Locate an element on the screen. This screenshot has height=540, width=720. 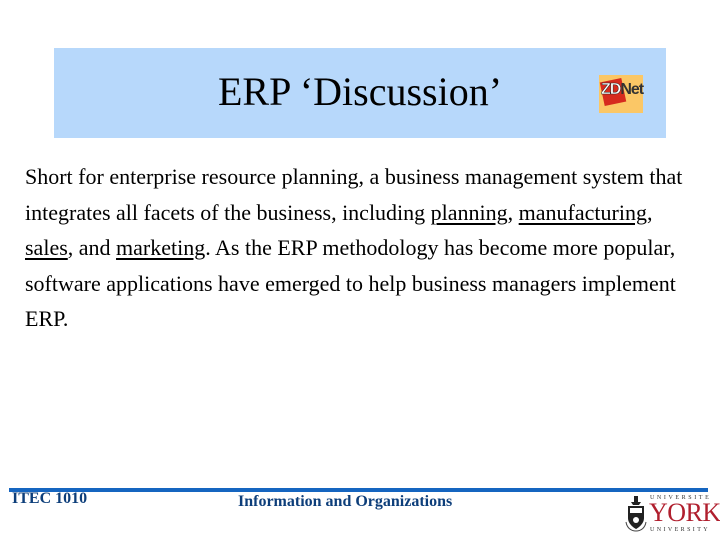
footer-divider is located at coordinates (358, 490).